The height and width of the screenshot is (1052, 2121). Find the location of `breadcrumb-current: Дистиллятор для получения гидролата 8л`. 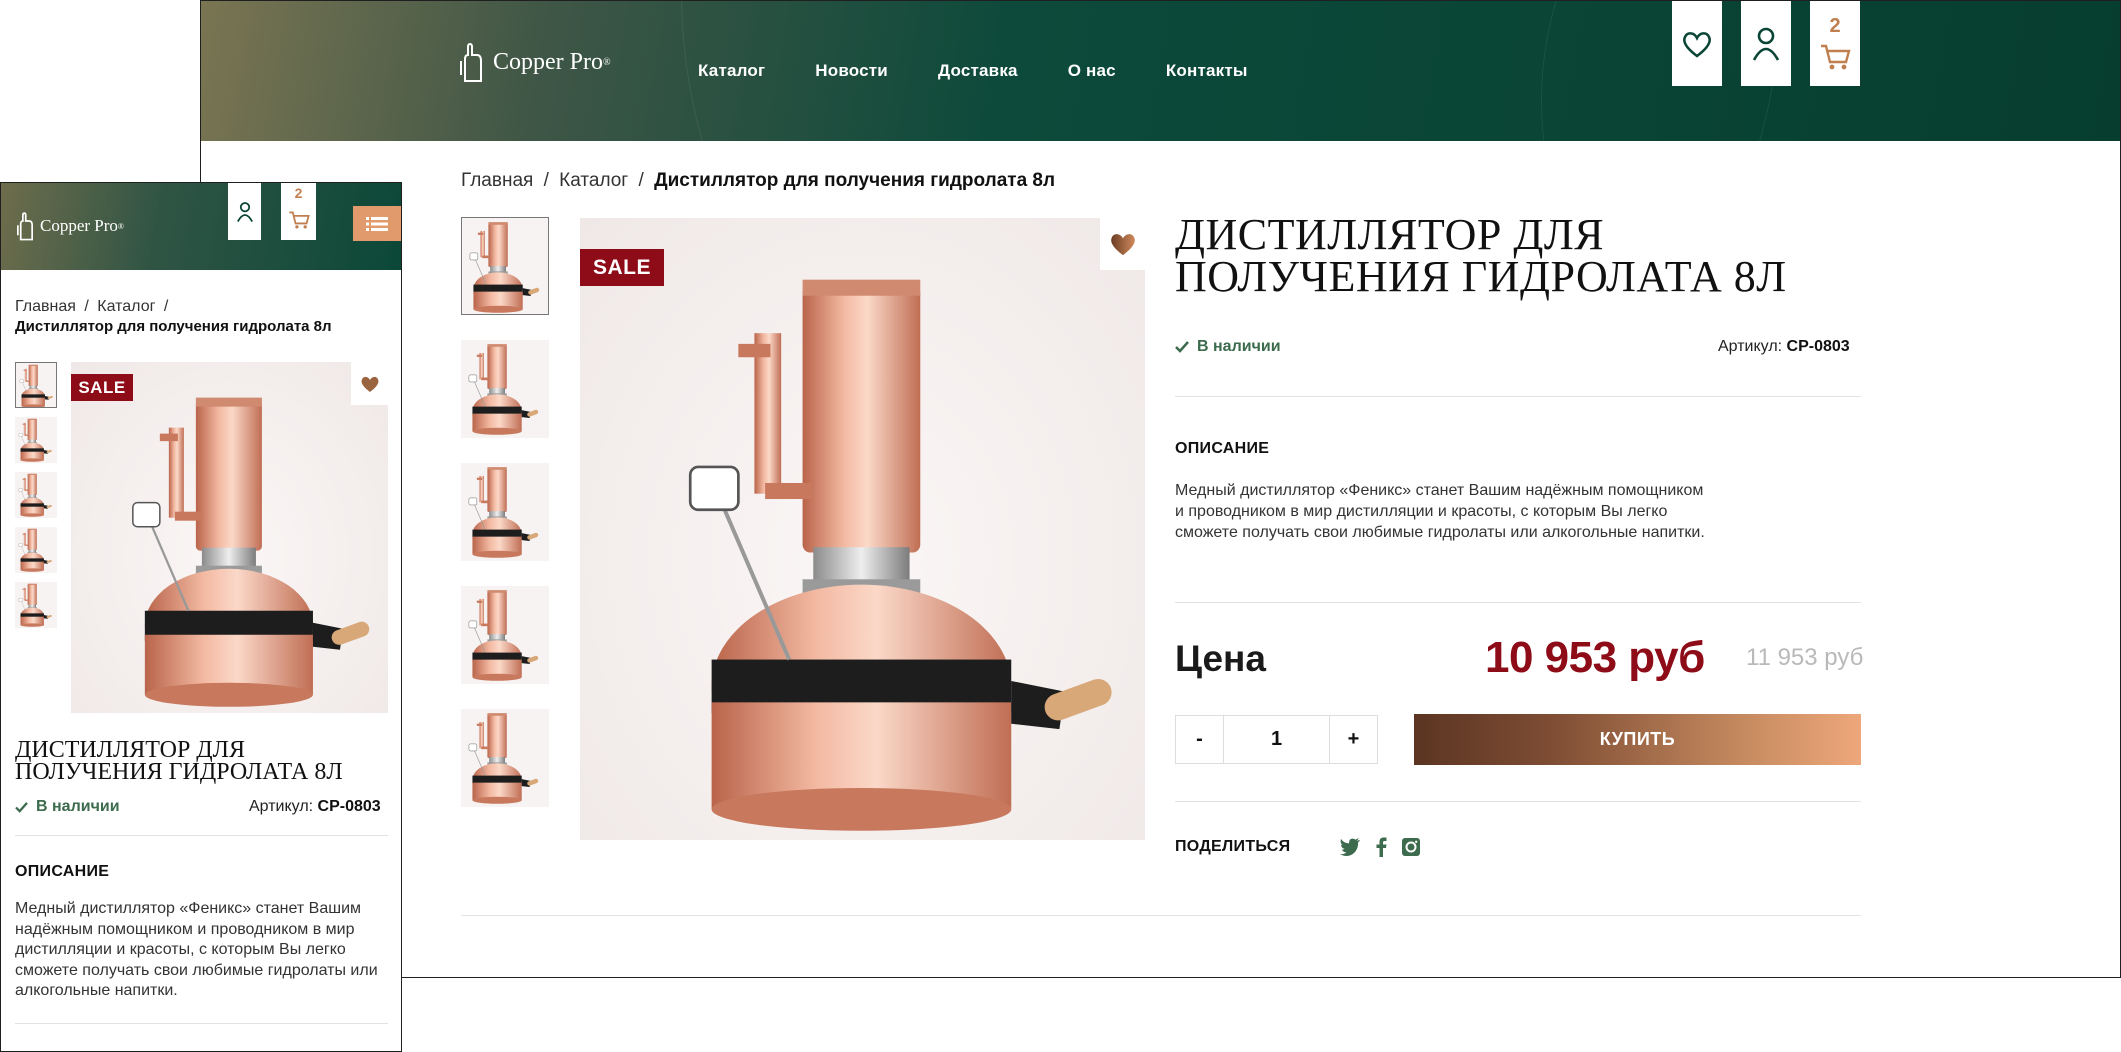

breadcrumb-current: Дистиллятор для получения гидролата 8л is located at coordinates (855, 180).